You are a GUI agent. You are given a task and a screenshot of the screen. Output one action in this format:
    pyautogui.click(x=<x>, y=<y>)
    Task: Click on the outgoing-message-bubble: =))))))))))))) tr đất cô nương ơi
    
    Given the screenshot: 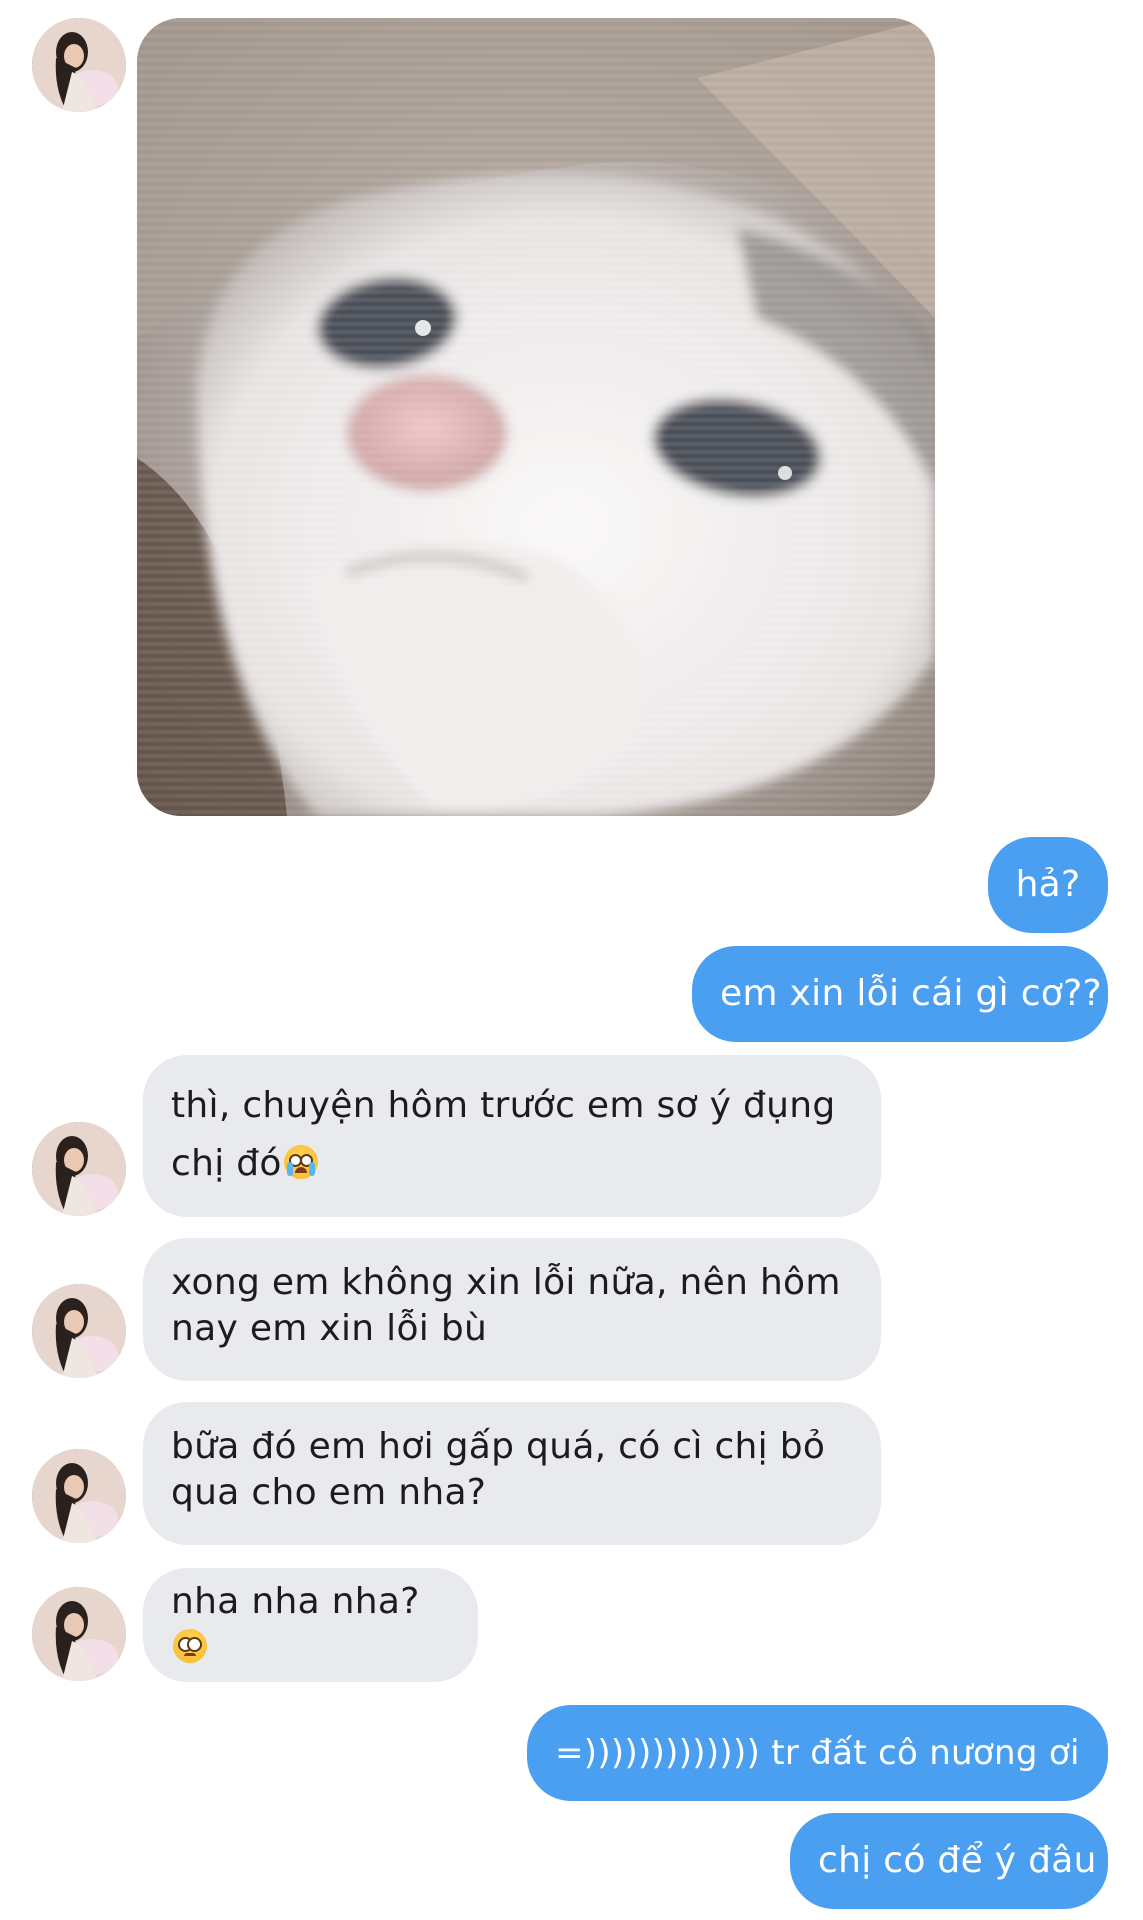 What is the action you would take?
    pyautogui.click(x=817, y=1753)
    